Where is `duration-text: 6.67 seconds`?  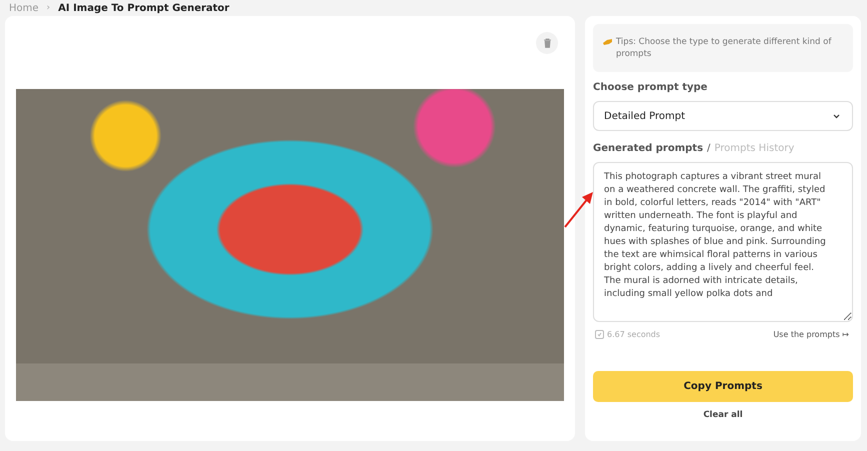
duration-text: 6.67 seconds is located at coordinates (633, 334).